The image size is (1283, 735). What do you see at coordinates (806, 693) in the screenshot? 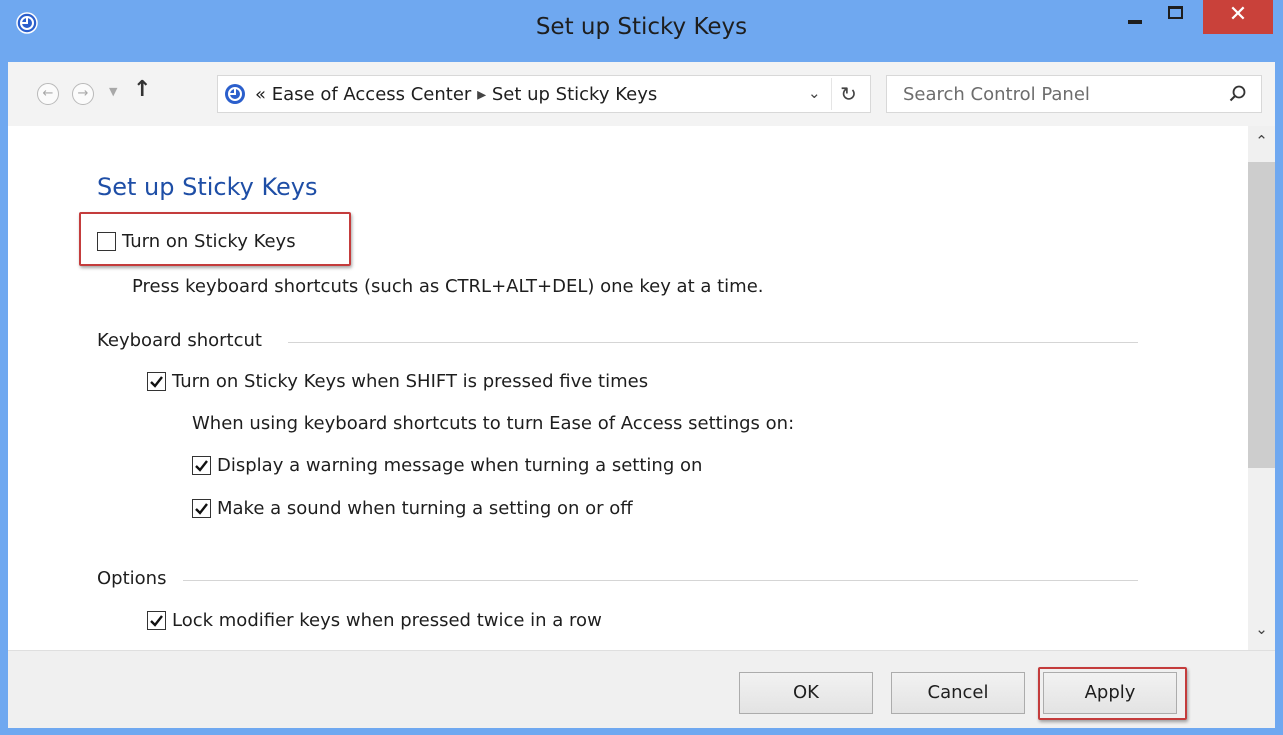
I see `ok-button: OK` at bounding box center [806, 693].